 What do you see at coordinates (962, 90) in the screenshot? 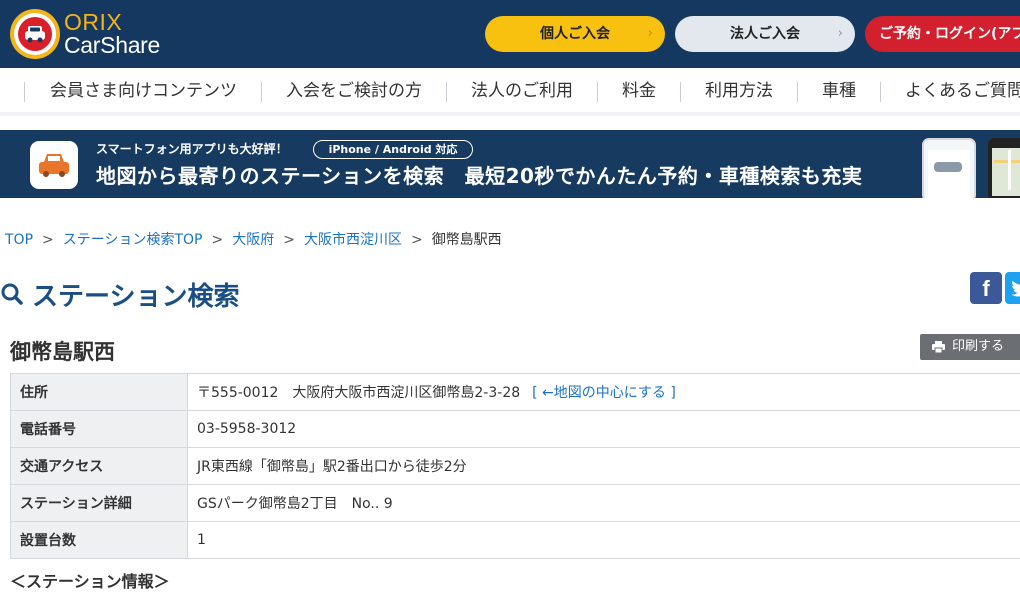
I see `nav-item-faq: よくあるご質問` at bounding box center [962, 90].